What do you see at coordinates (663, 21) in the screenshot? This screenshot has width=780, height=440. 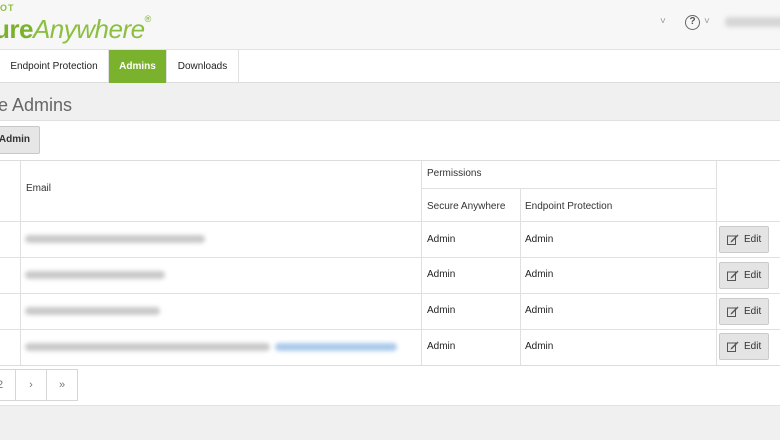 I see `chevron-down-icon: ˅` at bounding box center [663, 21].